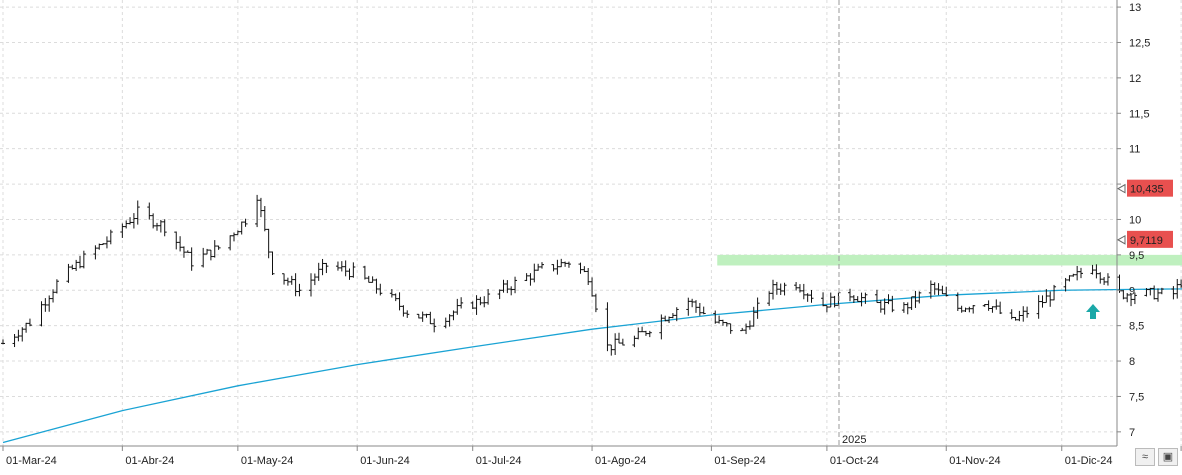 This screenshot has height=475, width=1182. I want to click on y-tick-label: 10, so click(1135, 220).